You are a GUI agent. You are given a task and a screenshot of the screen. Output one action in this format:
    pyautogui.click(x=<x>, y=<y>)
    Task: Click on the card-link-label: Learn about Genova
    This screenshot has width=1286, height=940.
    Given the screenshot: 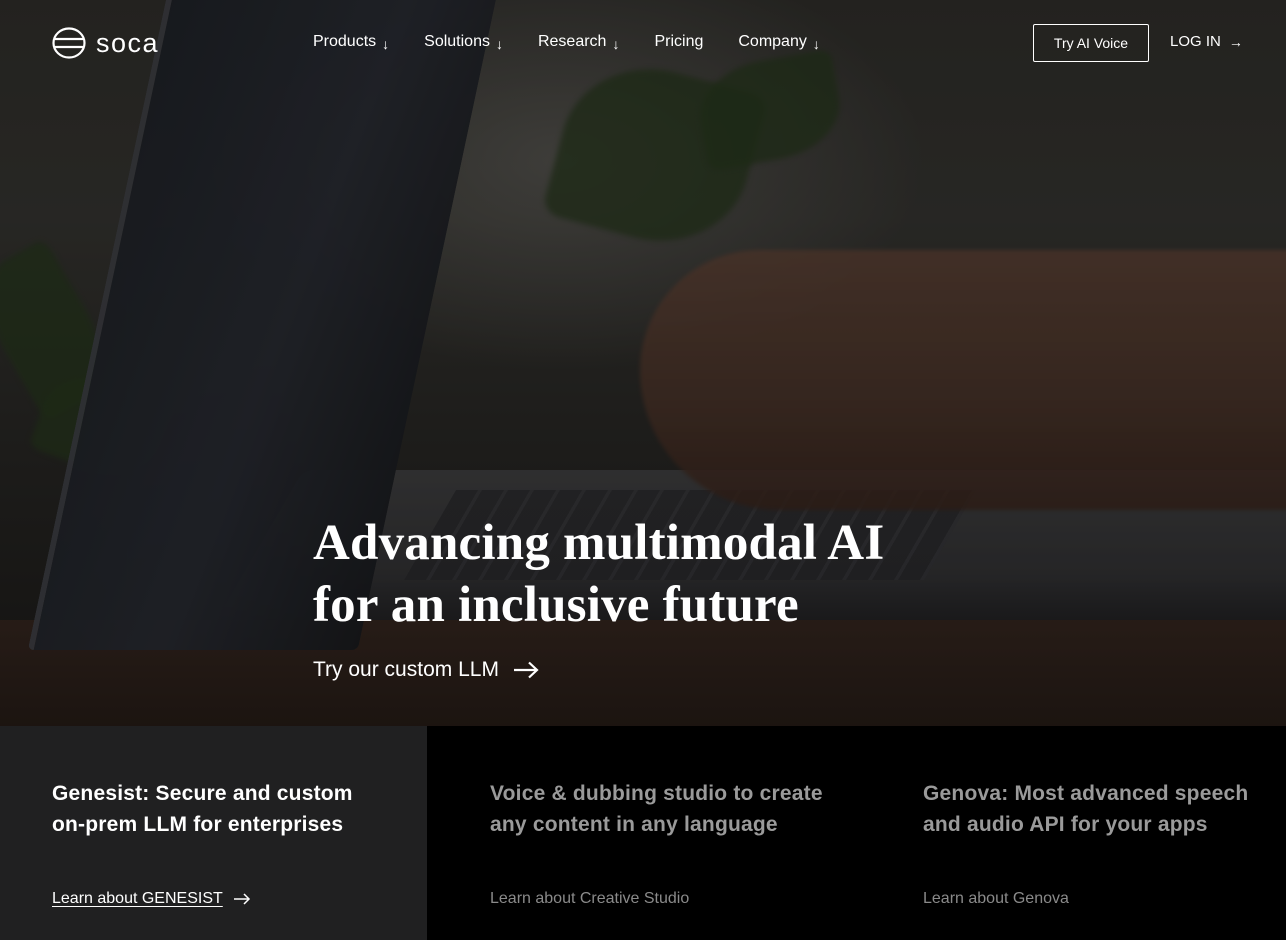 What is the action you would take?
    pyautogui.click(x=996, y=898)
    